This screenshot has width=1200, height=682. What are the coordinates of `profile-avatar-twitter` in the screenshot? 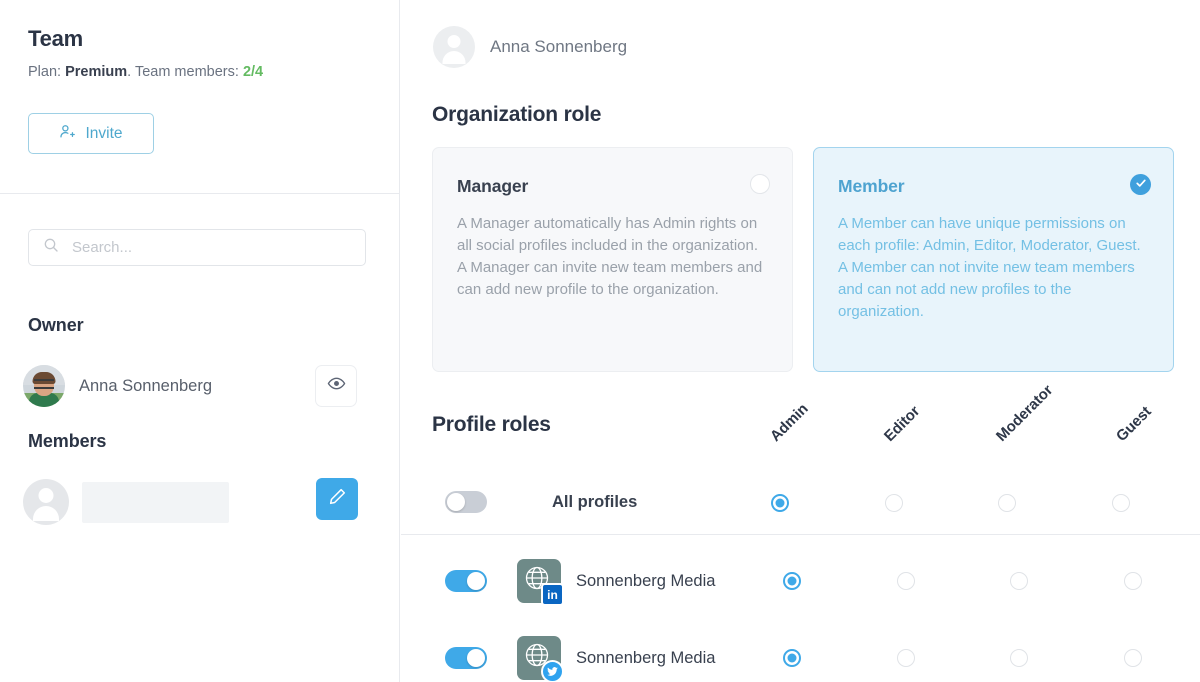 It's located at (540, 659).